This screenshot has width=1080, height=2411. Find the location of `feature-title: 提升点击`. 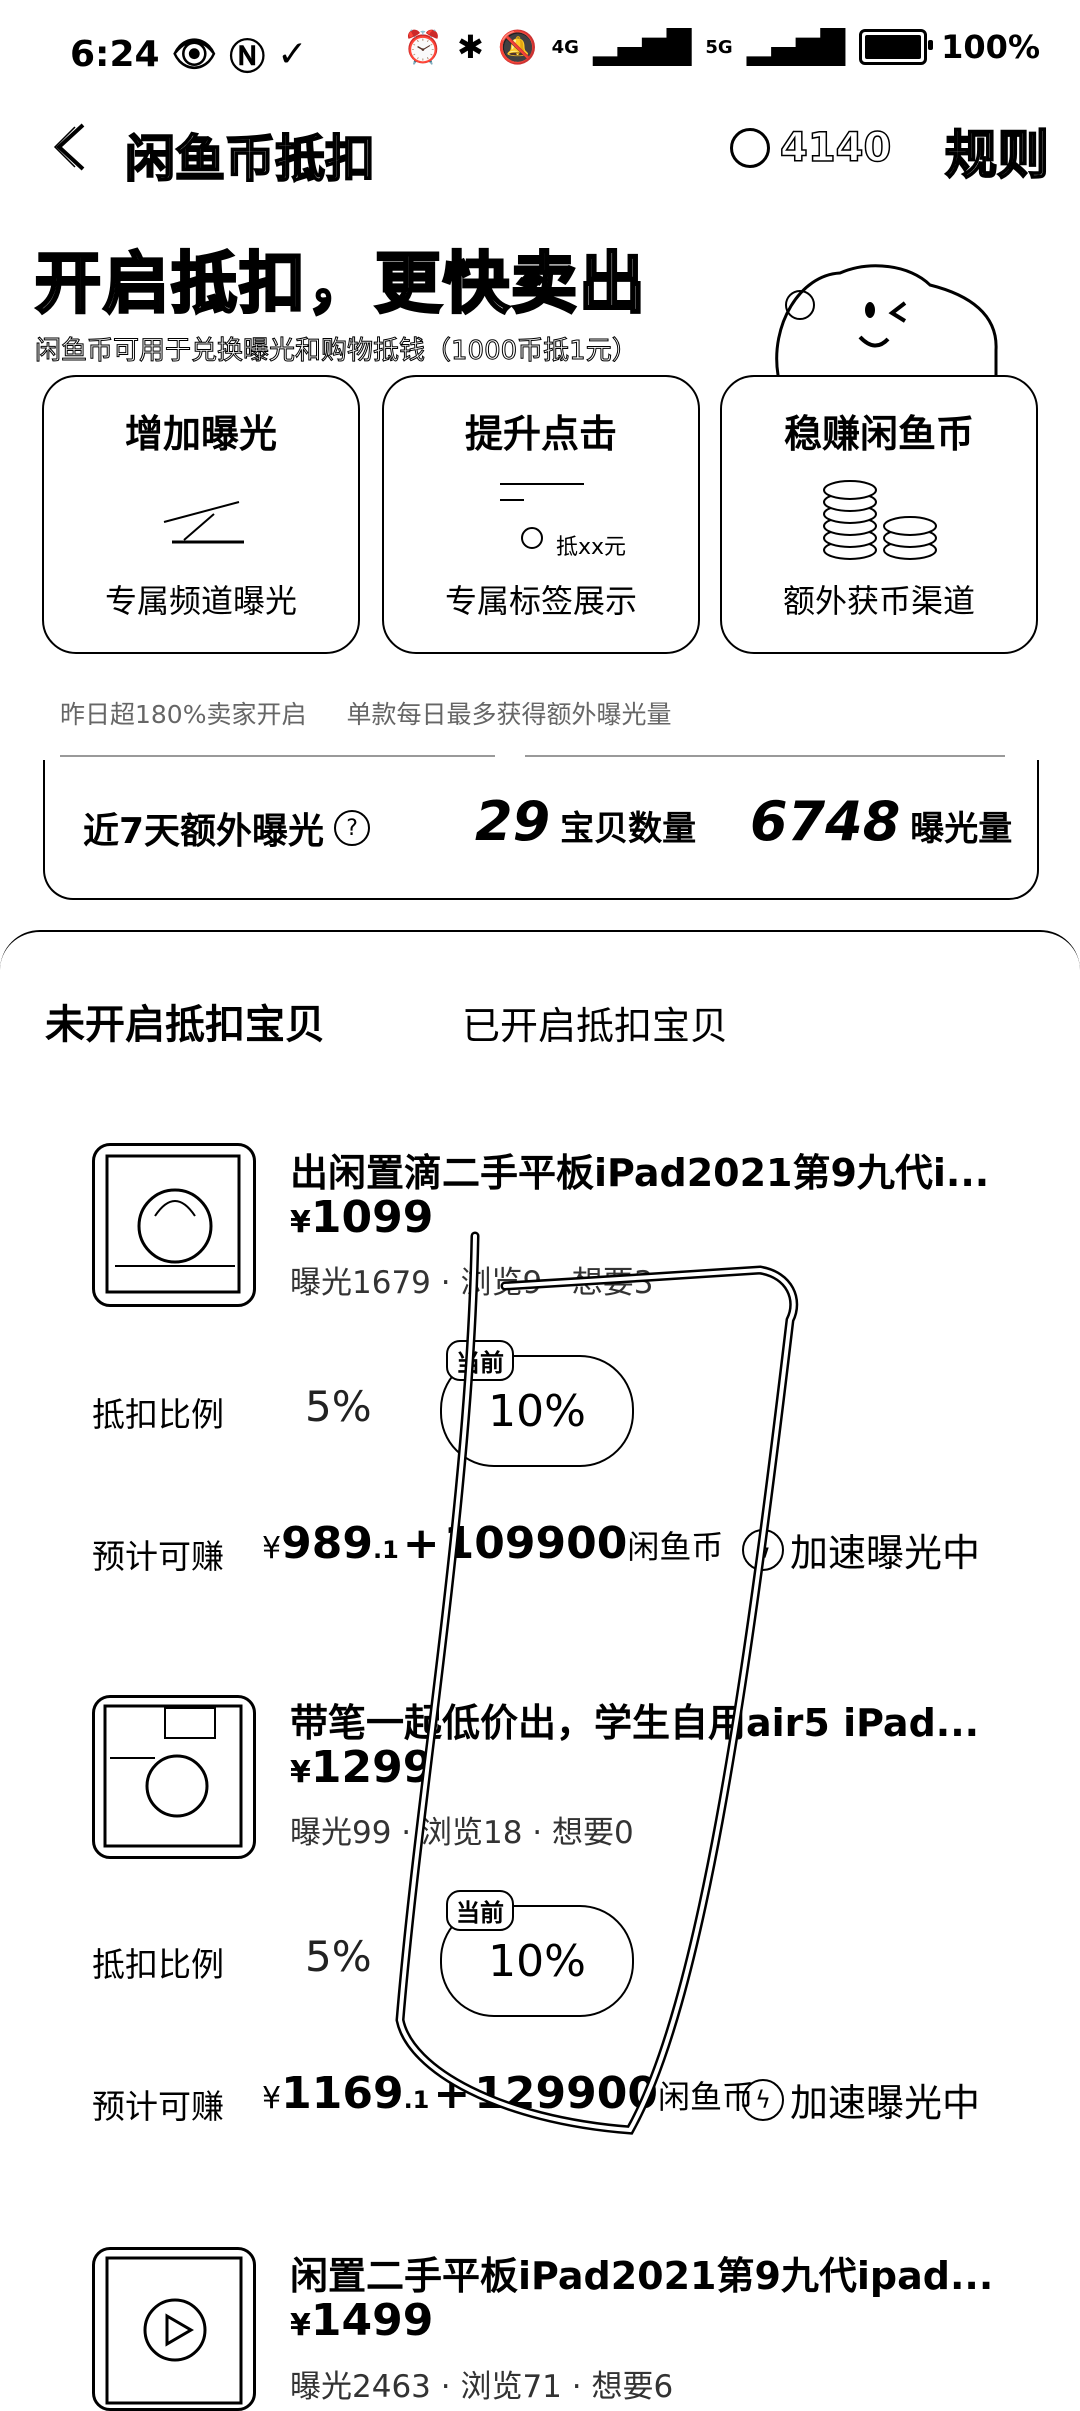

feature-title: 提升点击 is located at coordinates (540, 434).